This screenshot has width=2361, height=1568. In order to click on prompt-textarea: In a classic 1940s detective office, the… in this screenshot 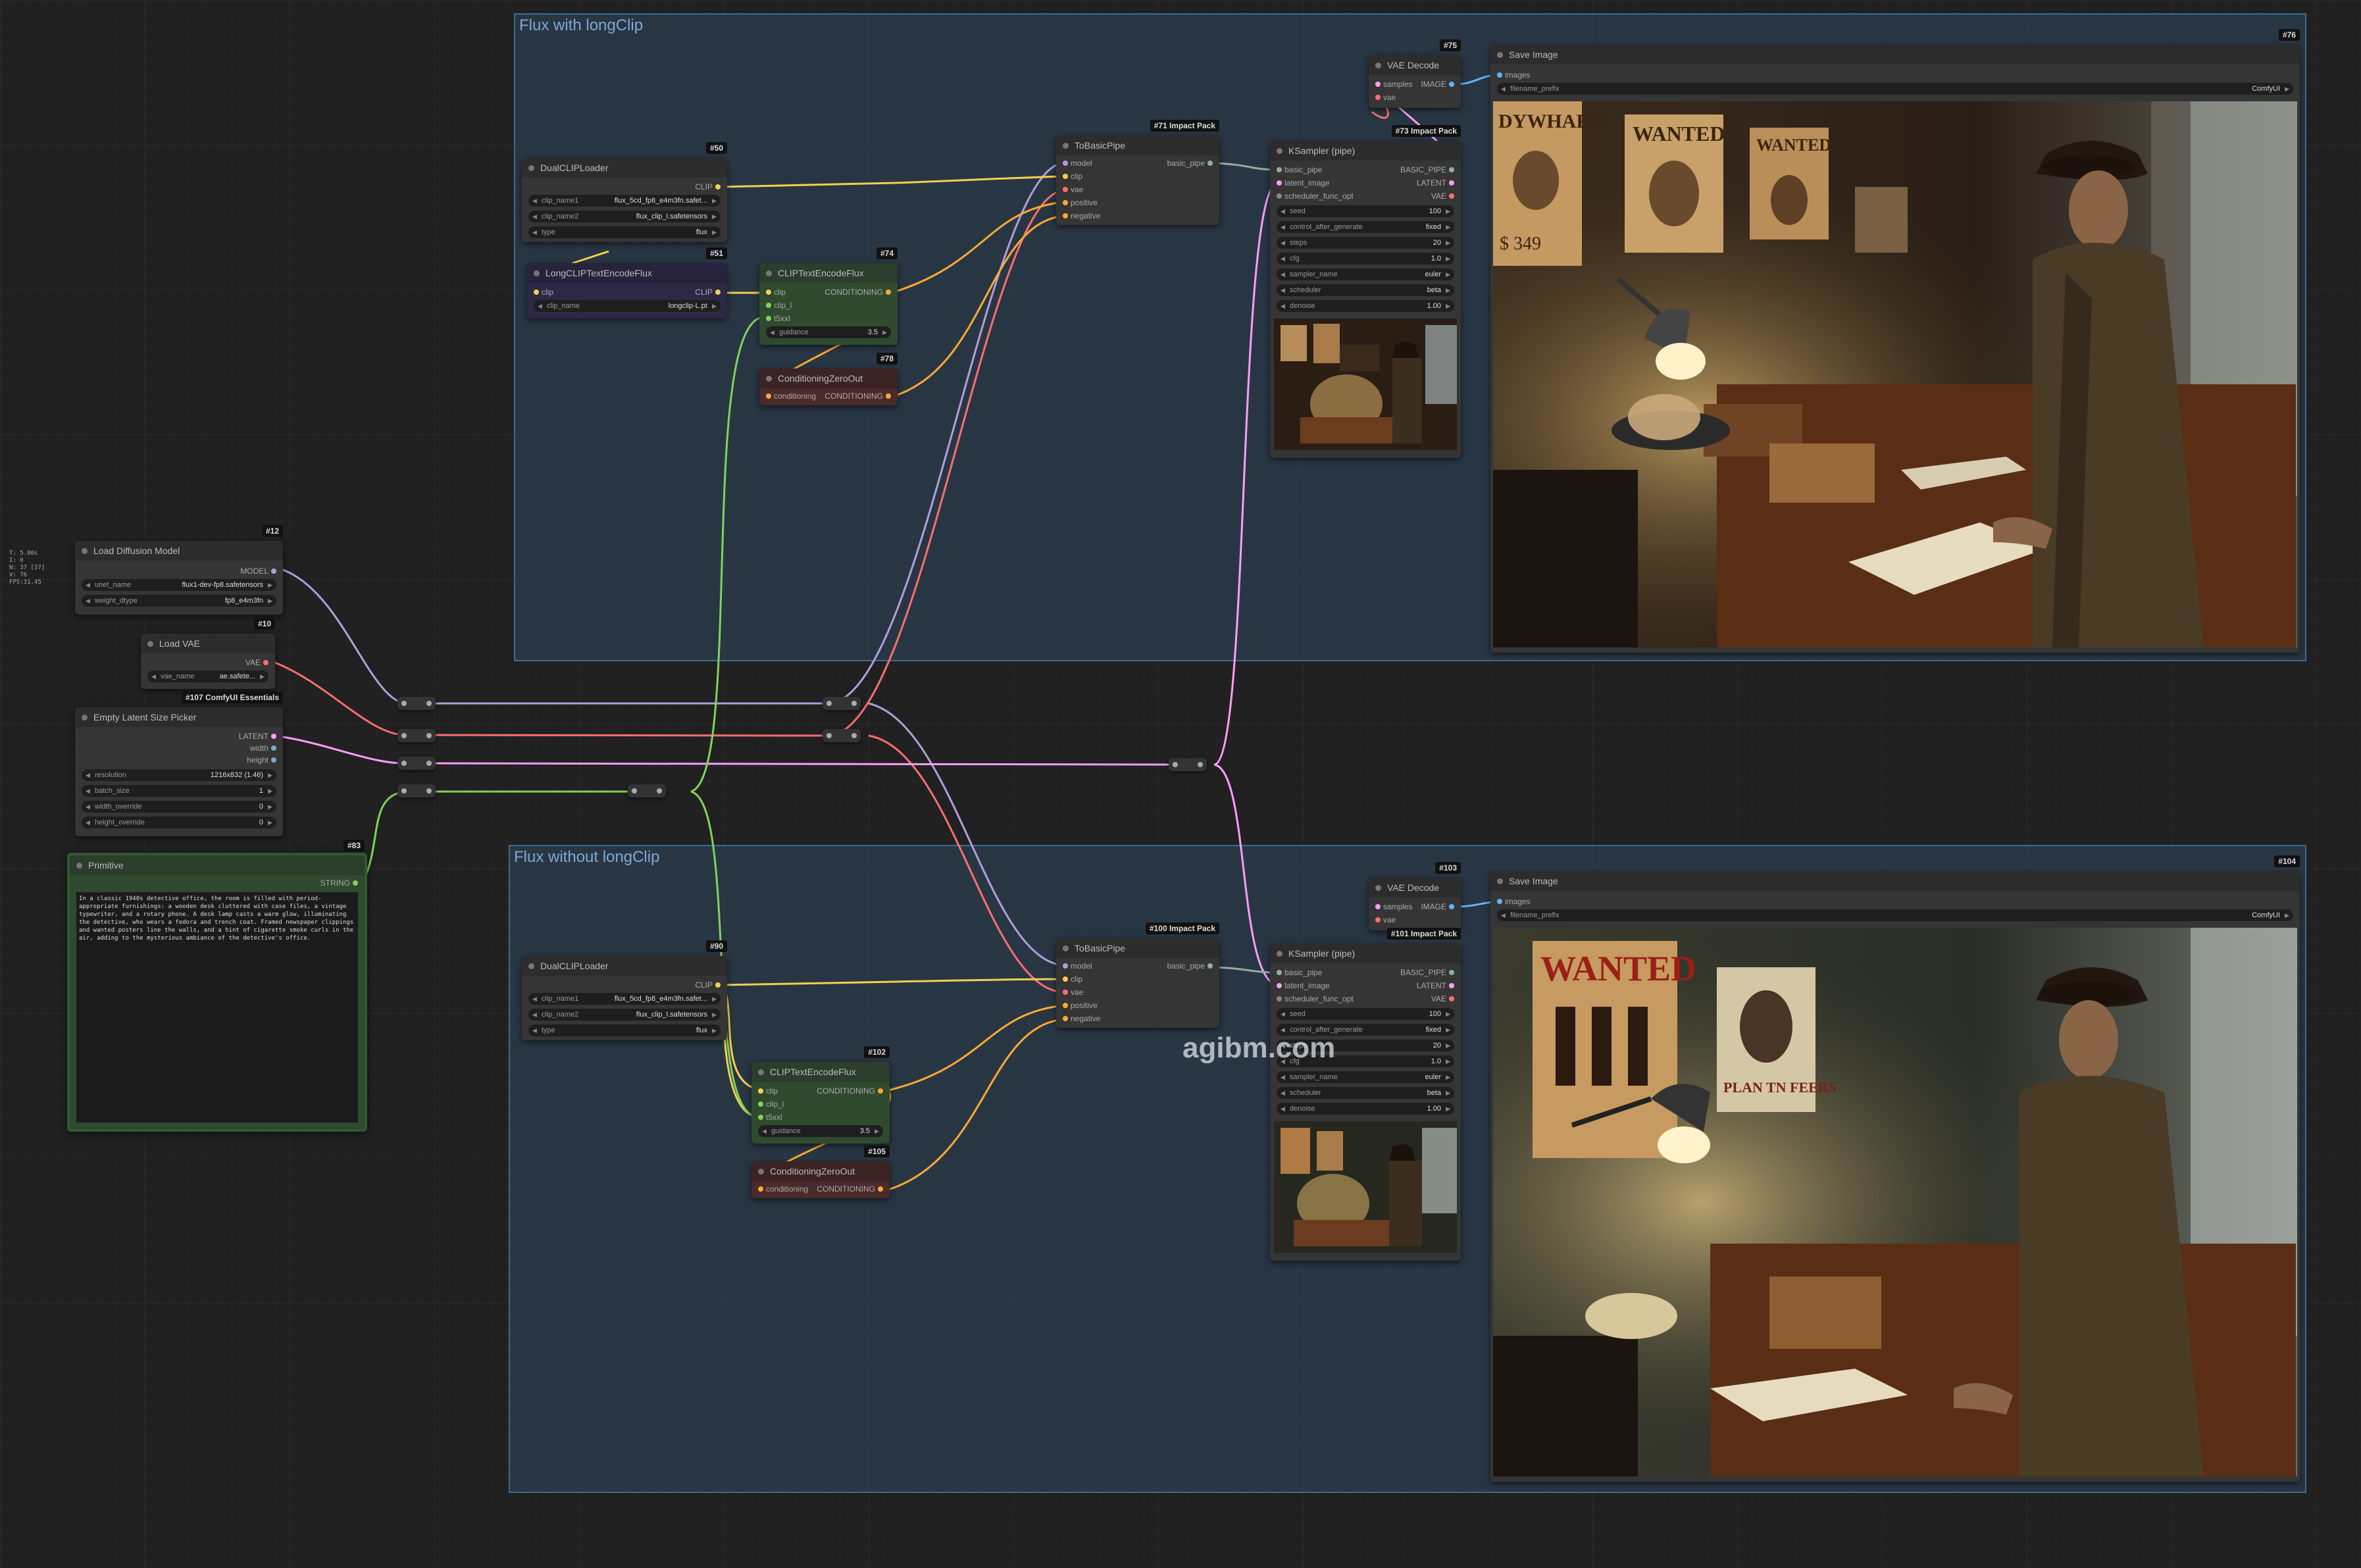, I will do `click(217, 1007)`.